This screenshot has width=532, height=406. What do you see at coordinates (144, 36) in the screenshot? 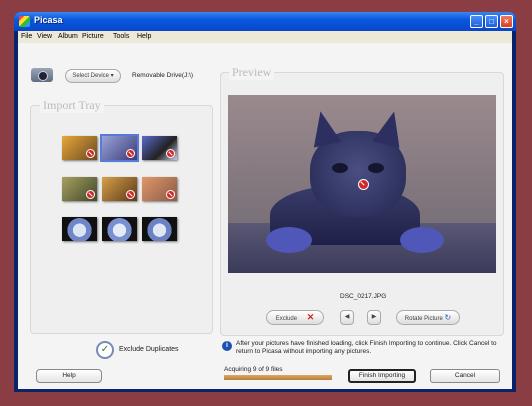
I see `menu-help: Help` at bounding box center [144, 36].